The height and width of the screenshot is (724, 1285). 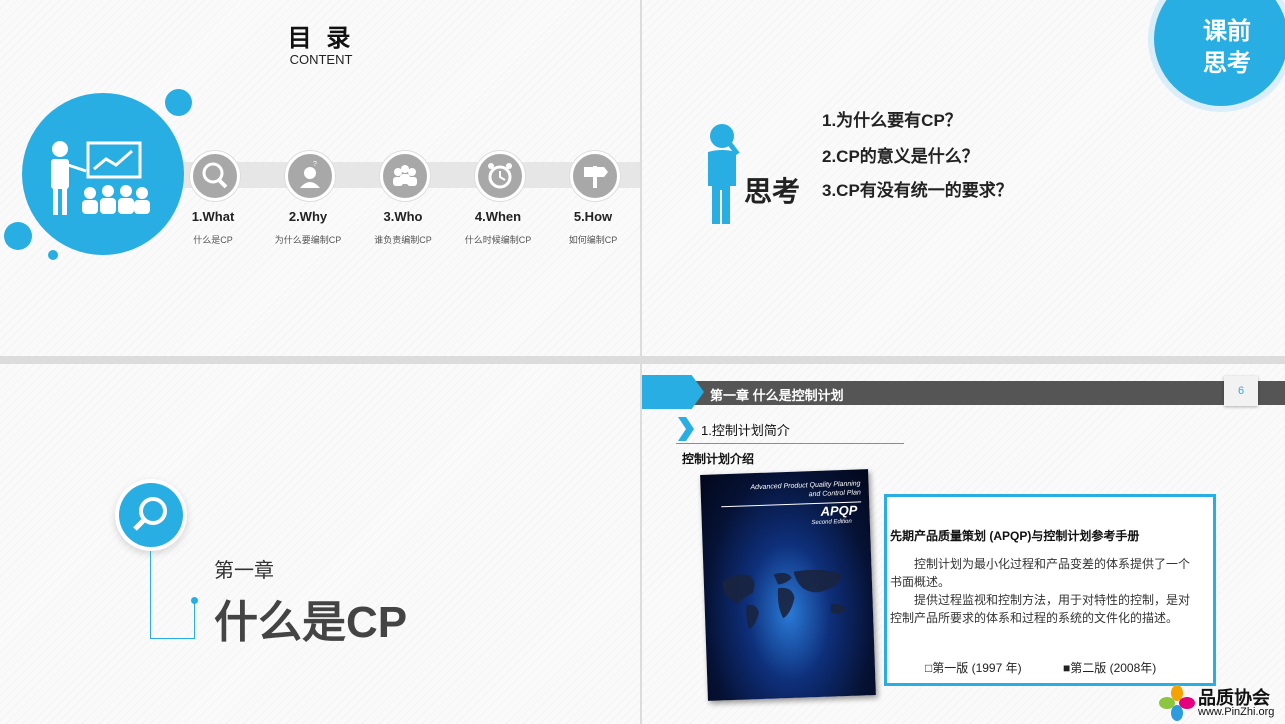 What do you see at coordinates (194, 600) in the screenshot?
I see `connector-dot` at bounding box center [194, 600].